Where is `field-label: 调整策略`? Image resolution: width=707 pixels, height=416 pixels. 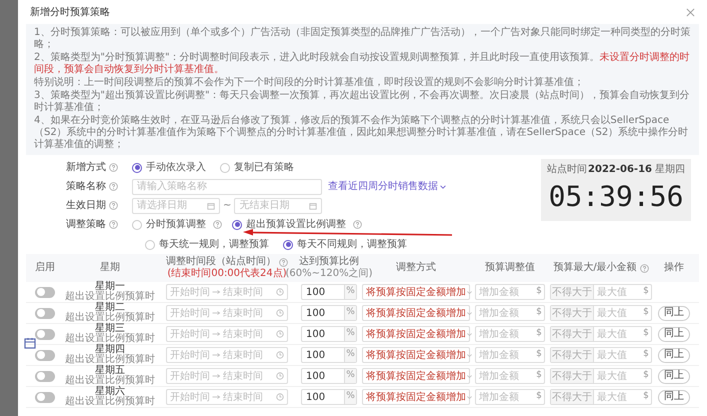
field-label: 调整策略 is located at coordinates (86, 225).